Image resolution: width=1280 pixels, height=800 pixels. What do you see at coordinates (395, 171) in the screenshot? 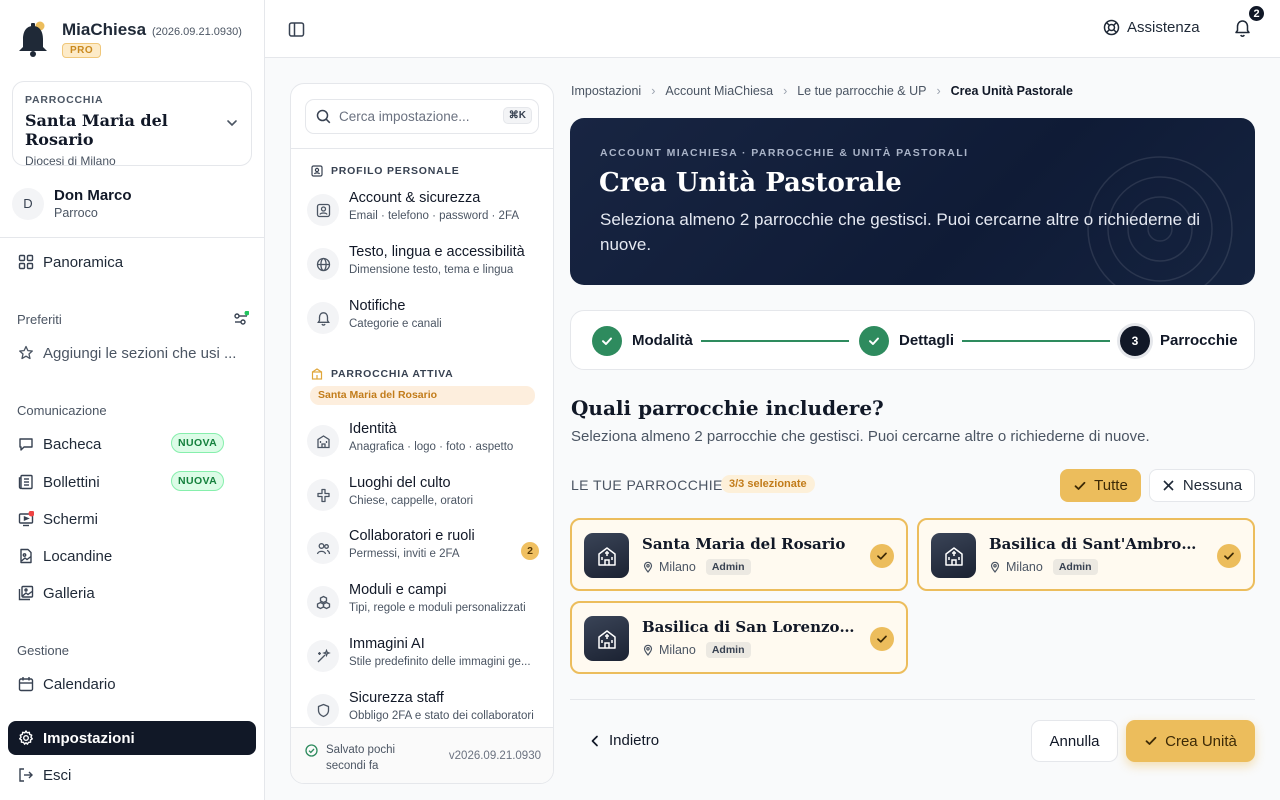
I see `section-label: PROFILO PERSONALE` at bounding box center [395, 171].